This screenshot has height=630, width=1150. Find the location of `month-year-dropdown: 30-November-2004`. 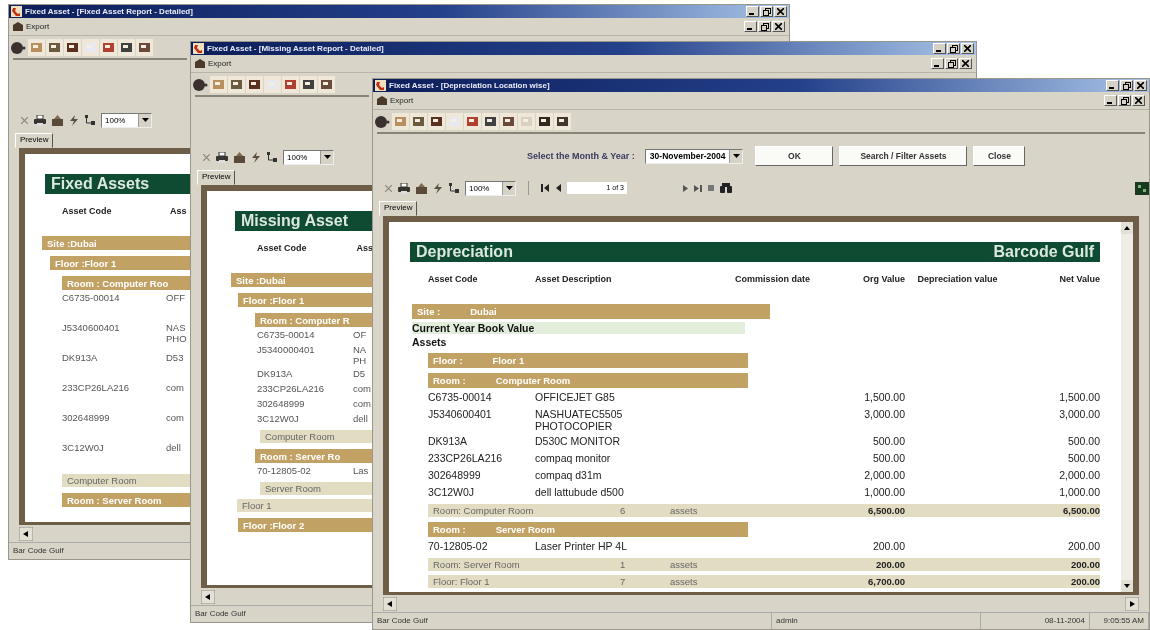

month-year-dropdown: 30-November-2004 is located at coordinates (694, 156).